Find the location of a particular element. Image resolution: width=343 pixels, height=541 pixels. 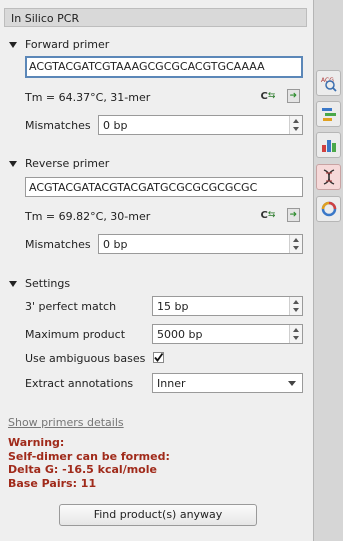

reverse-mismatches-value: 0 bp is located at coordinates (115, 244).